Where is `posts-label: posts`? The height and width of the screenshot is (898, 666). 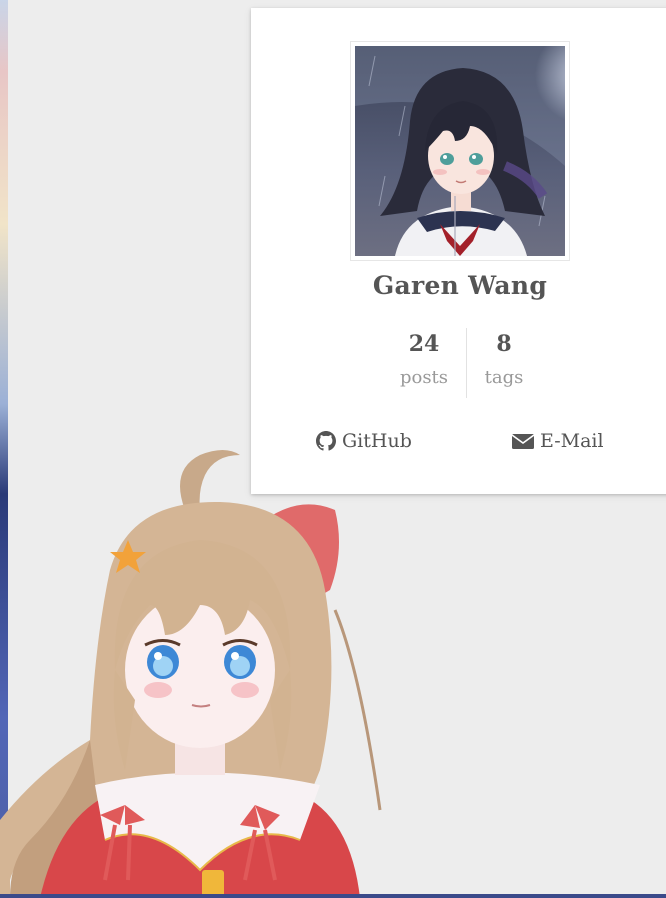 posts-label: posts is located at coordinates (424, 377).